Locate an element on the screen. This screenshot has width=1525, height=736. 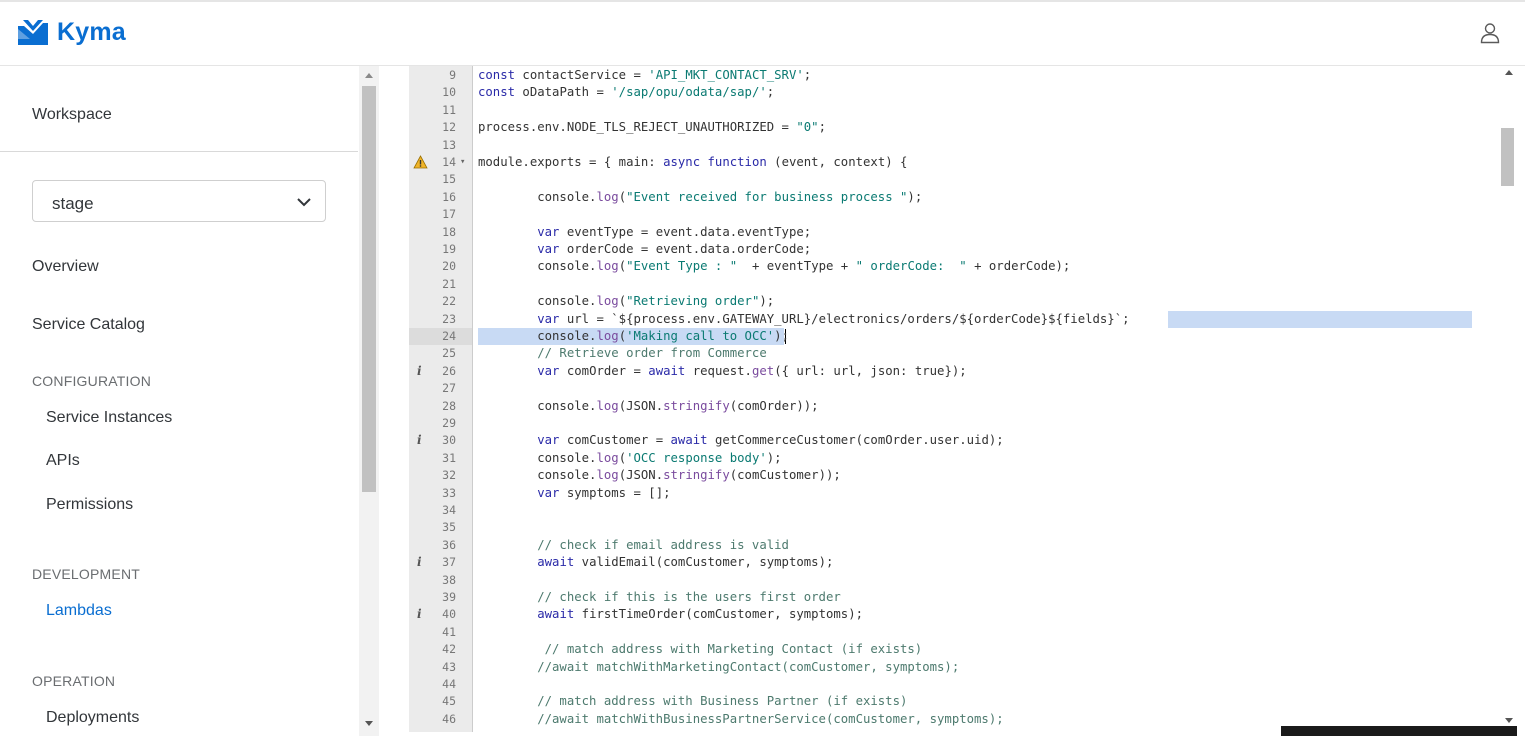
code-line: 35 is located at coordinates (926, 527).